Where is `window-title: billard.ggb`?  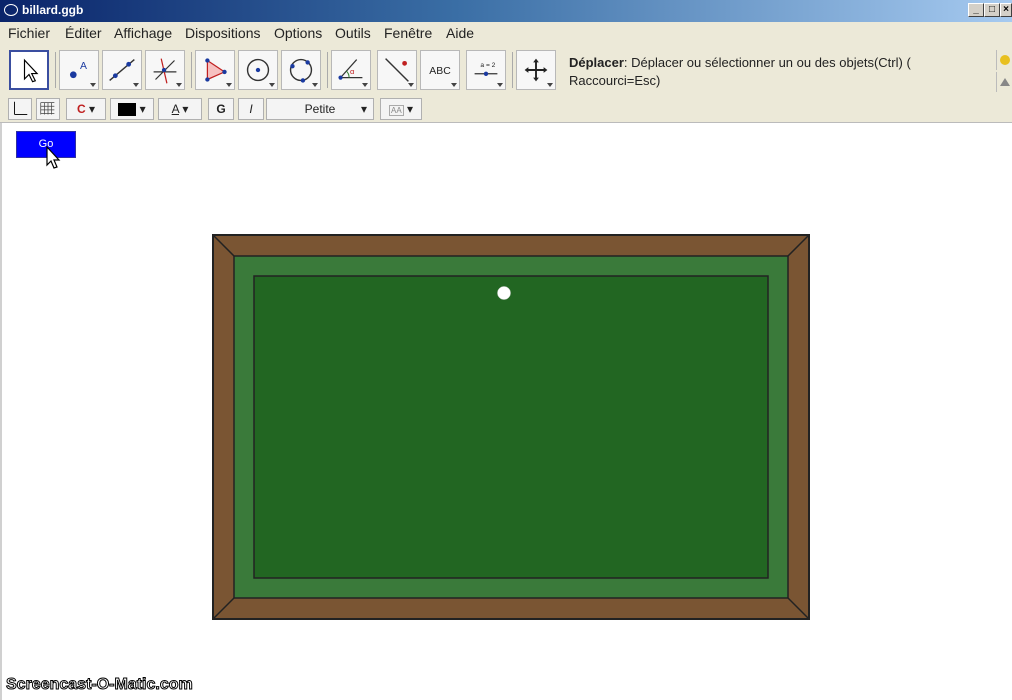
window-title: billard.ggb is located at coordinates (53, 10).